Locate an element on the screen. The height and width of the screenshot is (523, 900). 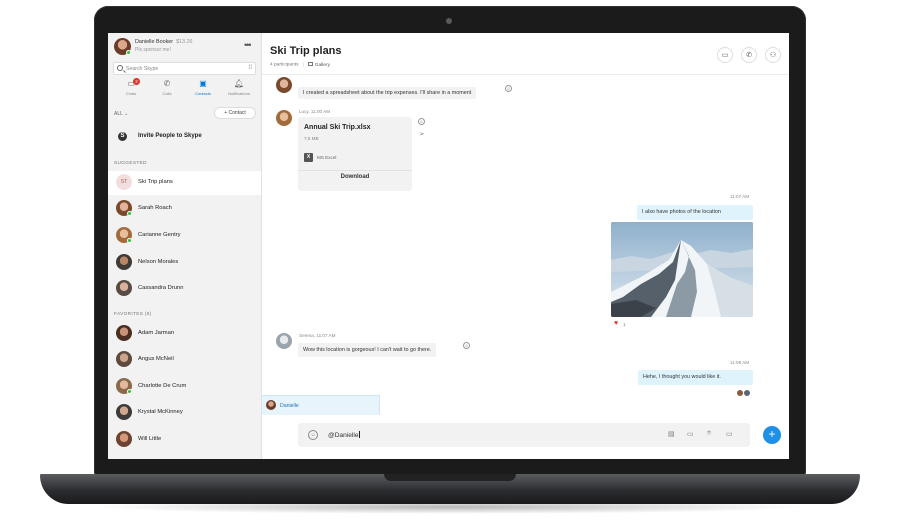
send-money-icon: ▭ is located at coordinates (690, 434).